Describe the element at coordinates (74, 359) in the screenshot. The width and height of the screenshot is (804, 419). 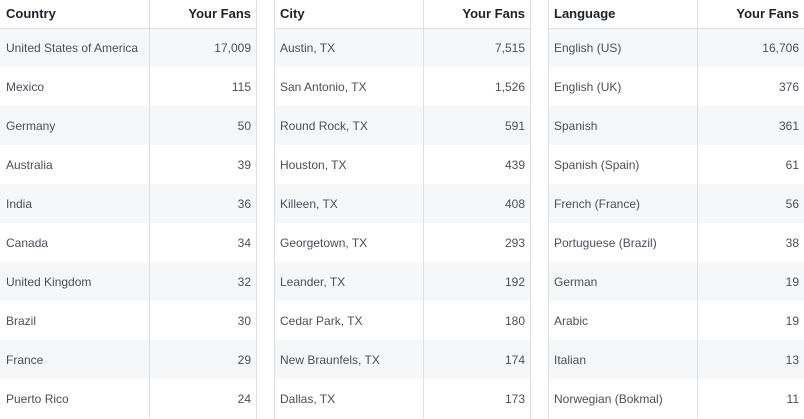
I see `country-label: France` at that location.